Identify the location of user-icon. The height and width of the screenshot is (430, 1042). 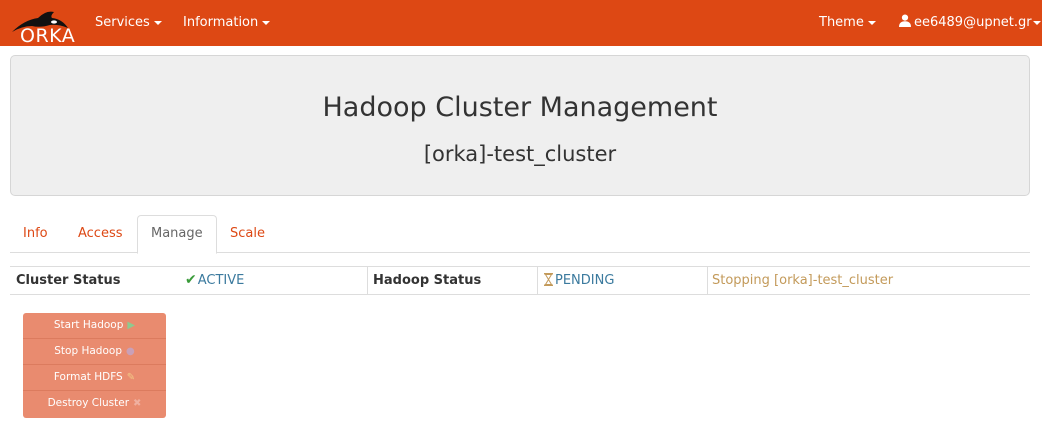
(905, 20).